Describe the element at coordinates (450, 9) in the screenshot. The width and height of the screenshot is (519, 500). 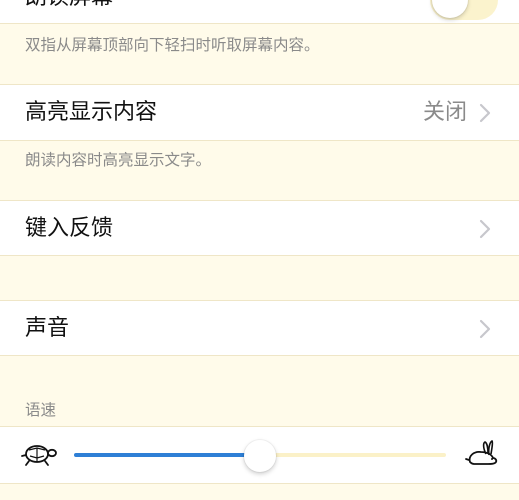
I see `toggle-knob` at that location.